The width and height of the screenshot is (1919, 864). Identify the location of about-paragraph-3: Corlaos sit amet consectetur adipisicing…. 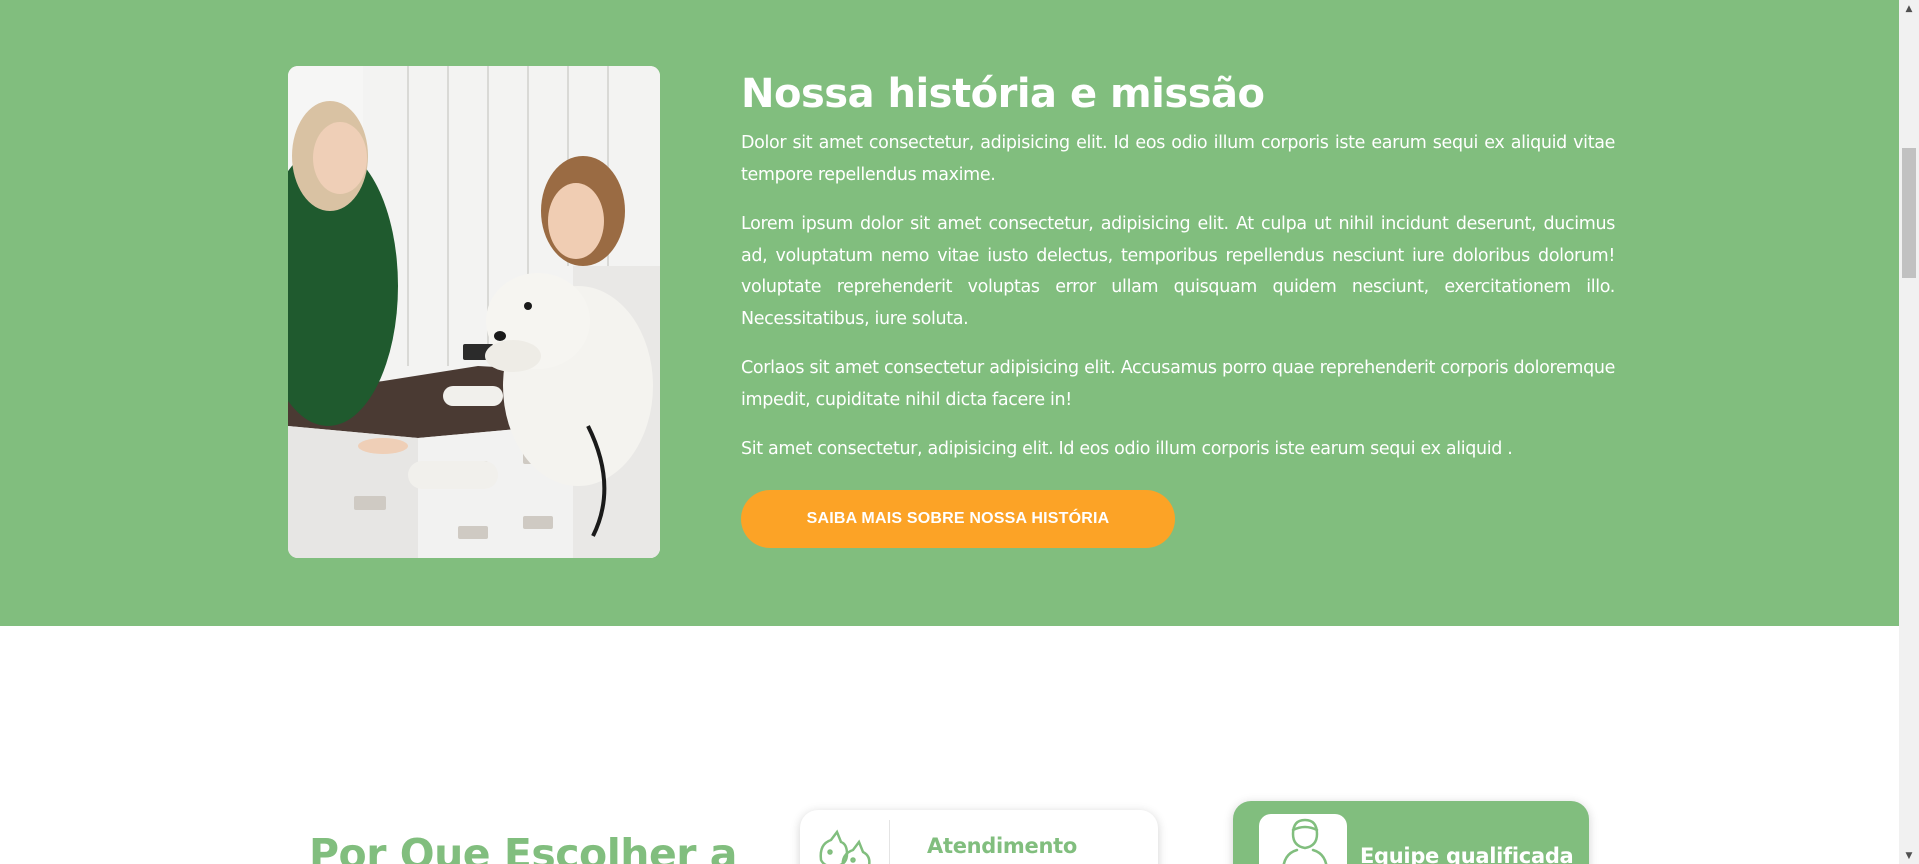
(1178, 384).